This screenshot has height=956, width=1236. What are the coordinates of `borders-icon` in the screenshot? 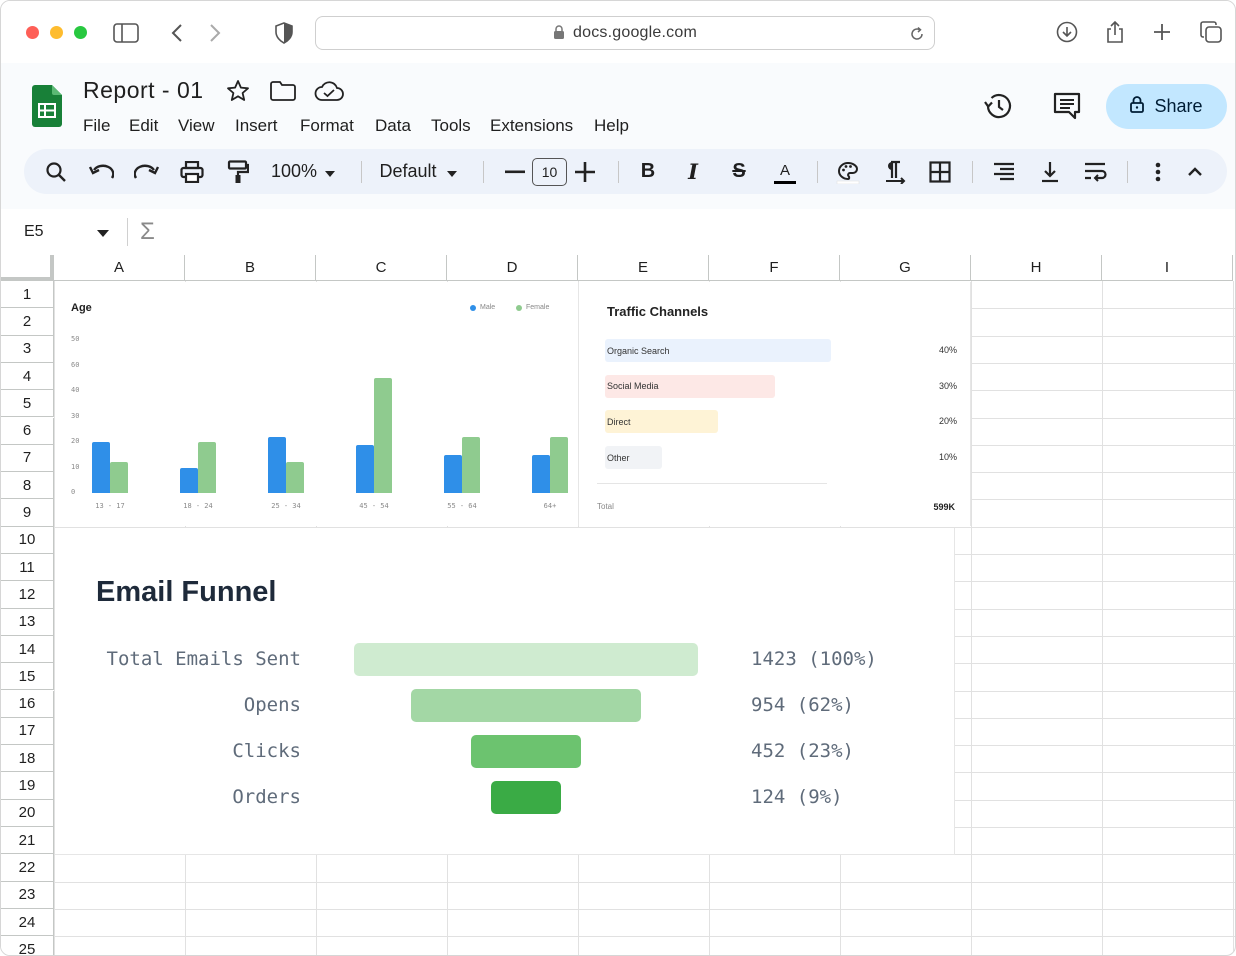 It's located at (940, 171).